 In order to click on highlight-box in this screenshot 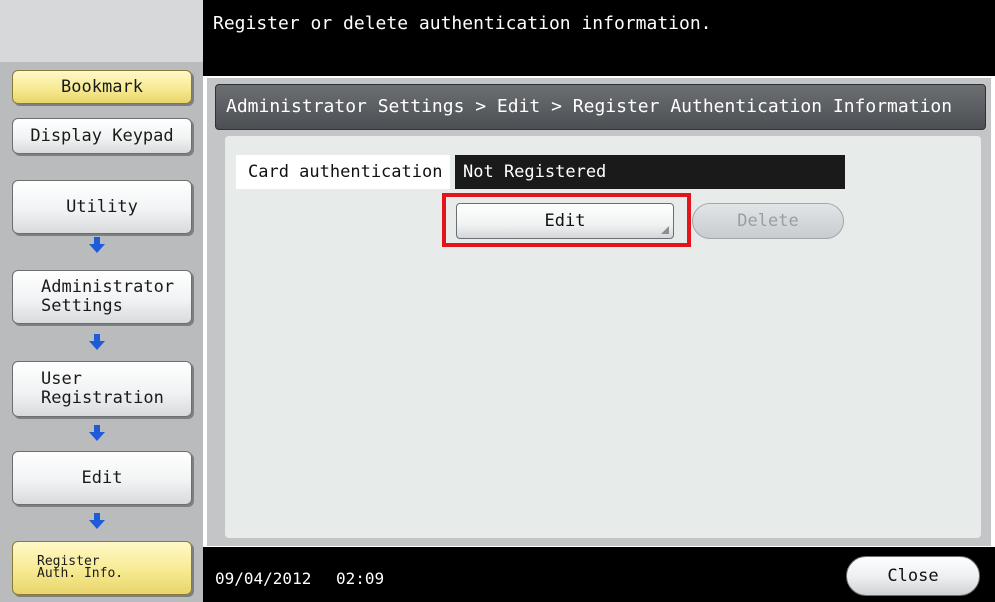, I will do `click(566, 220)`.